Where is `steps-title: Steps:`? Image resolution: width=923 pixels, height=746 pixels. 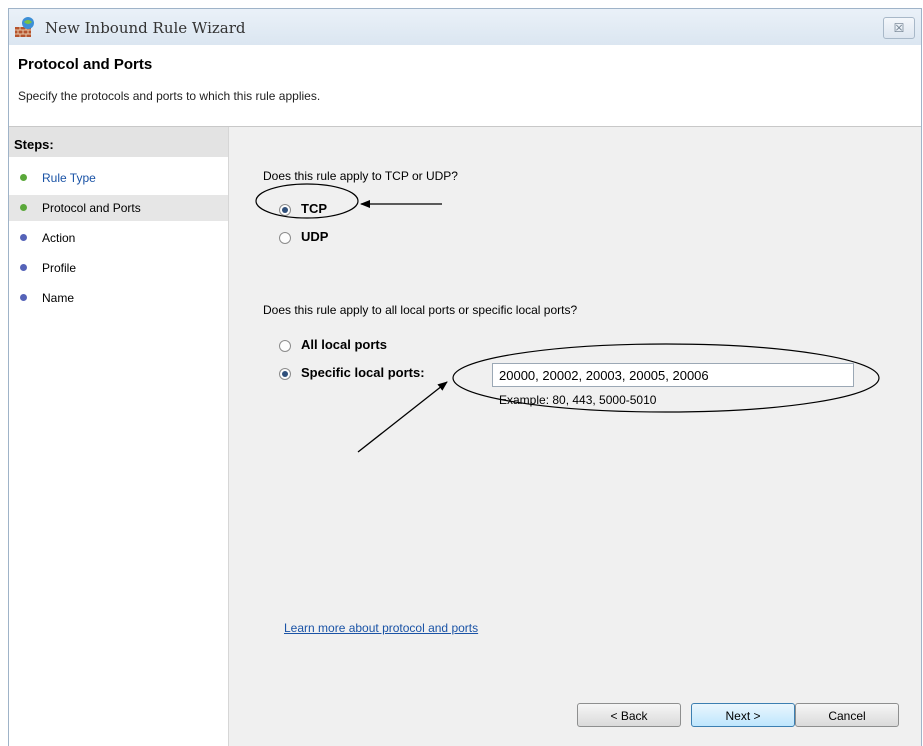
steps-title: Steps: is located at coordinates (34, 144).